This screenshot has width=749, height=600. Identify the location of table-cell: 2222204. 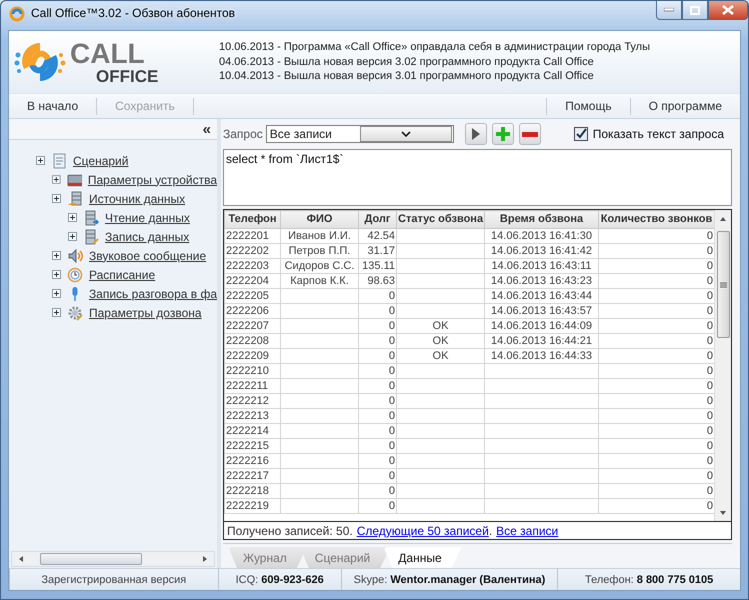
(252, 281).